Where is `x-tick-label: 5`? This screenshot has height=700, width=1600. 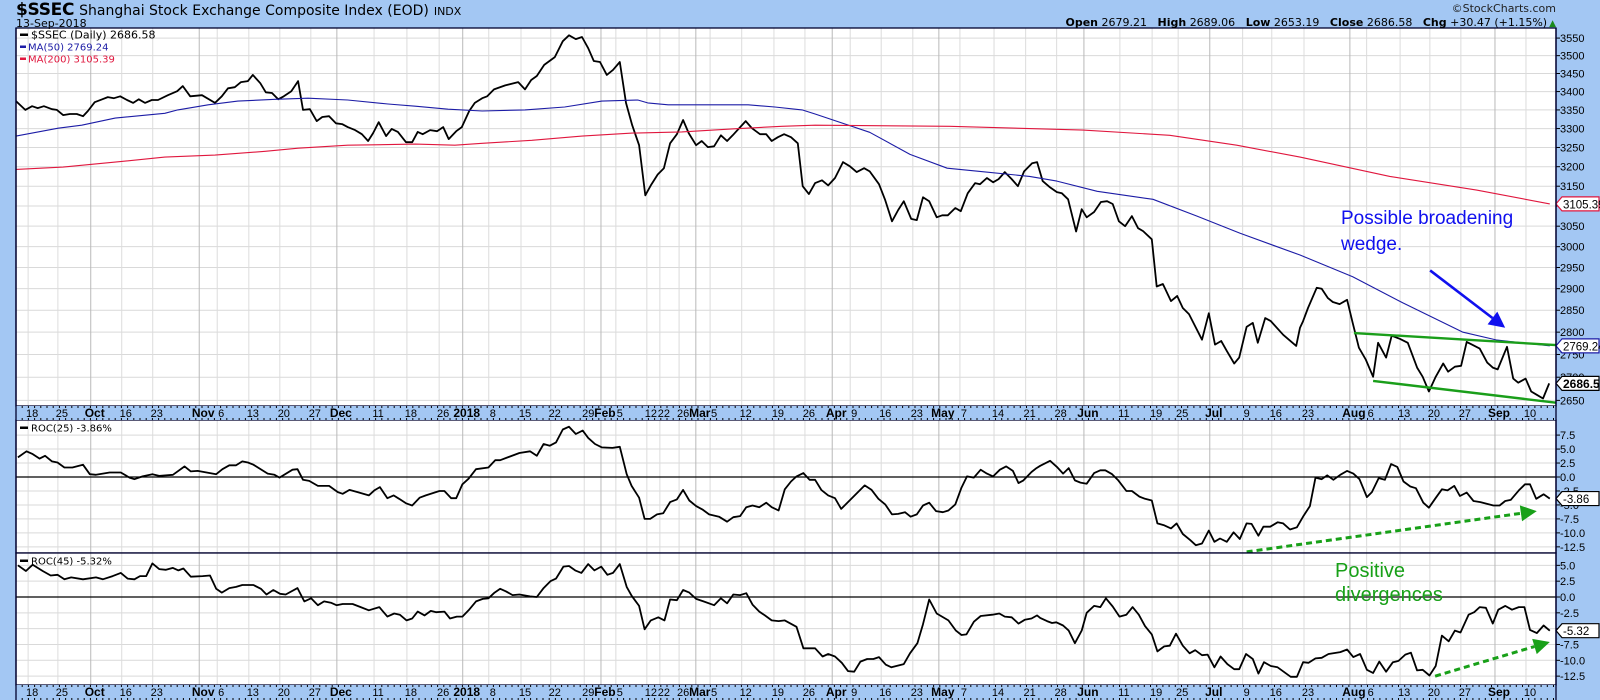 x-tick-label: 5 is located at coordinates (620, 414).